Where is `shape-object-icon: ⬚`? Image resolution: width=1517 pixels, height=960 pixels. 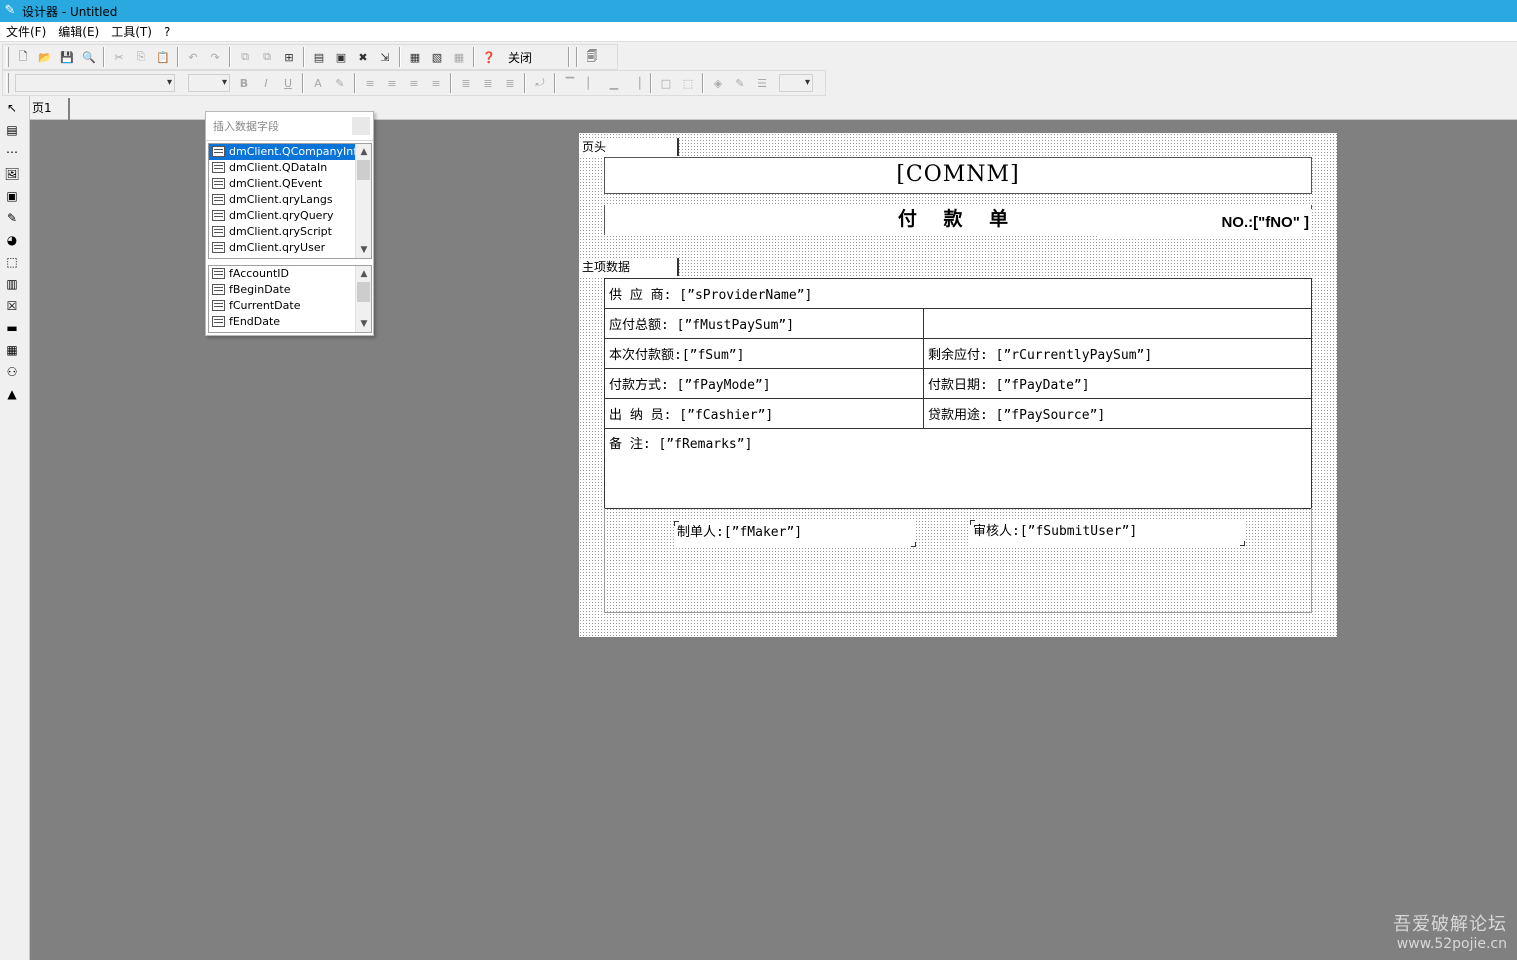 shape-object-icon: ⬚ is located at coordinates (12, 262).